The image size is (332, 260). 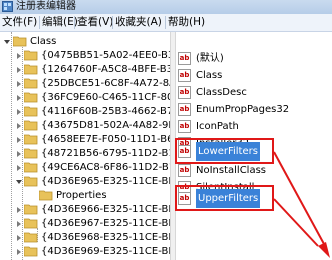 I want to click on menu-favorites: 收藏夹(A), so click(x=138, y=22).